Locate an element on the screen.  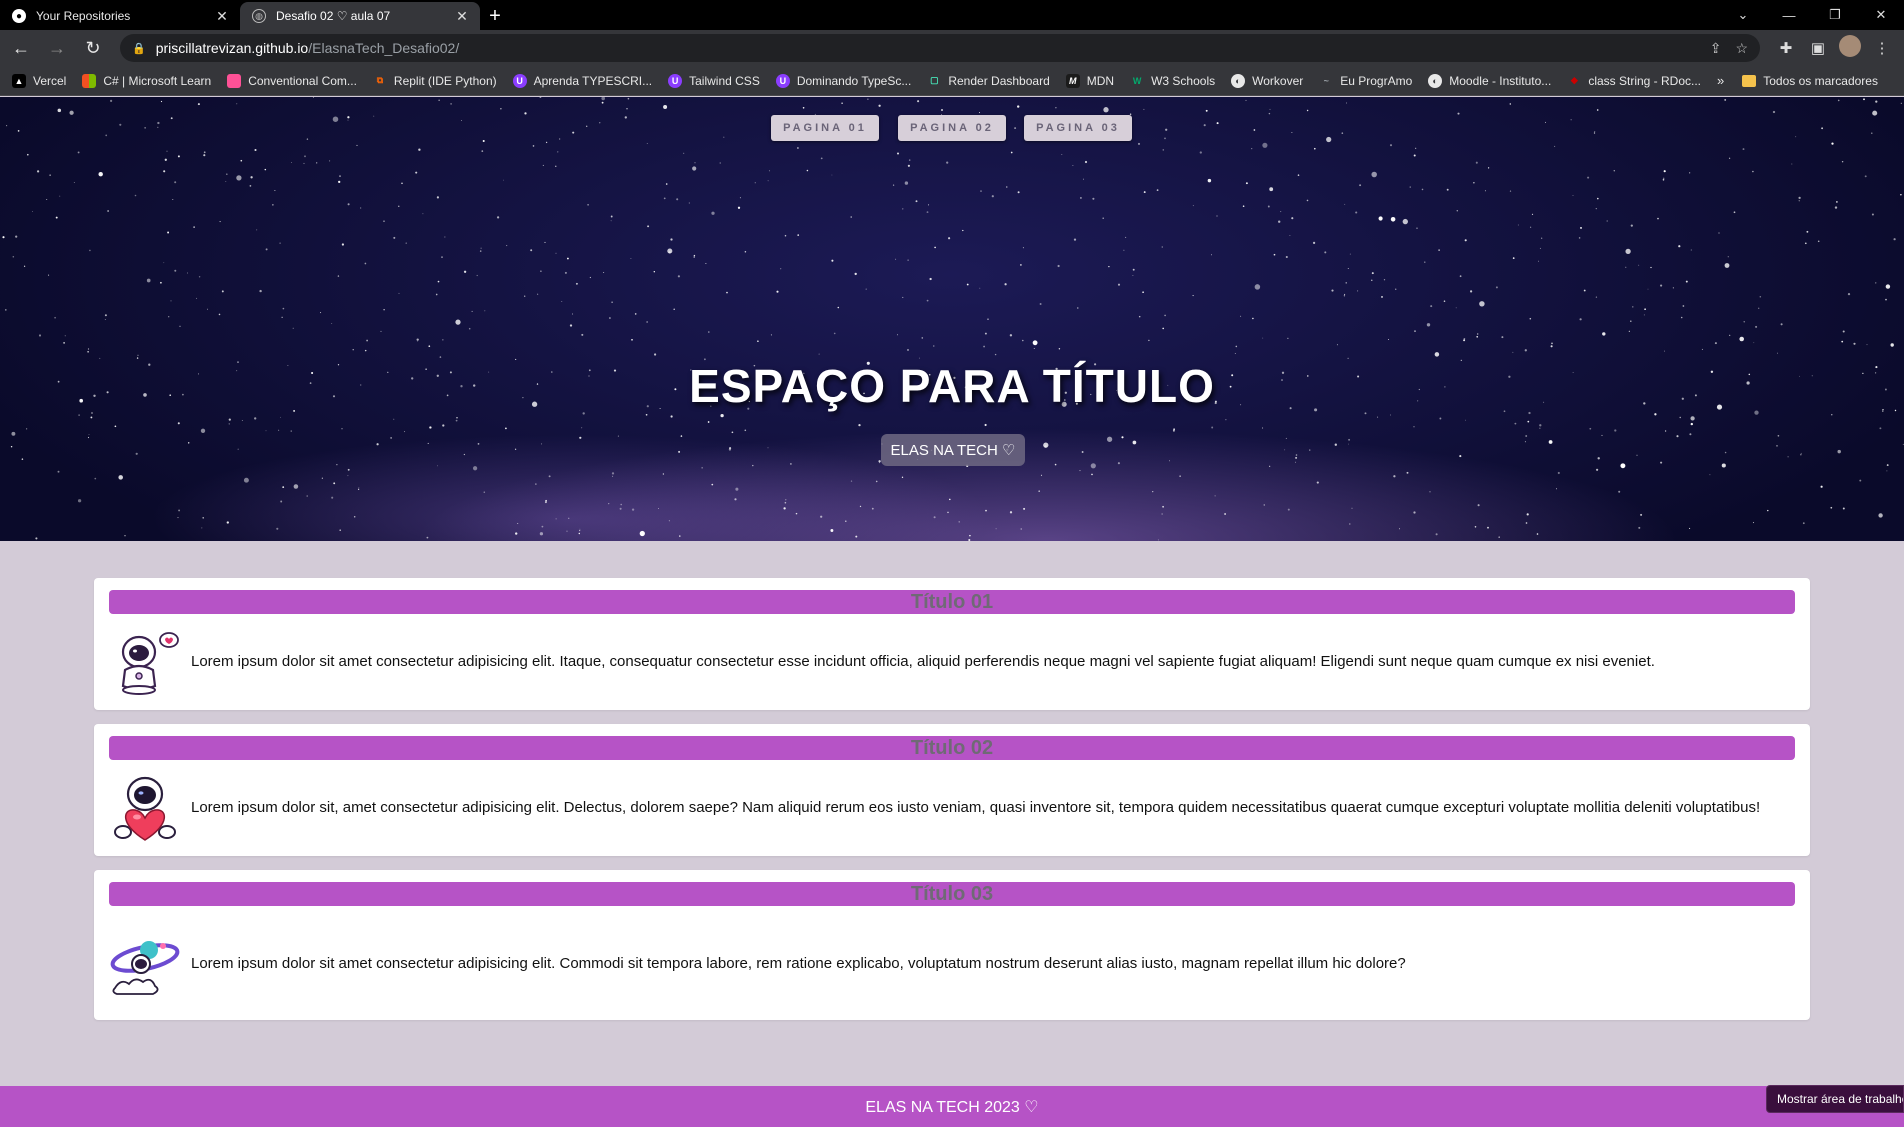
reload-icon: ↻ is located at coordinates (93, 48).